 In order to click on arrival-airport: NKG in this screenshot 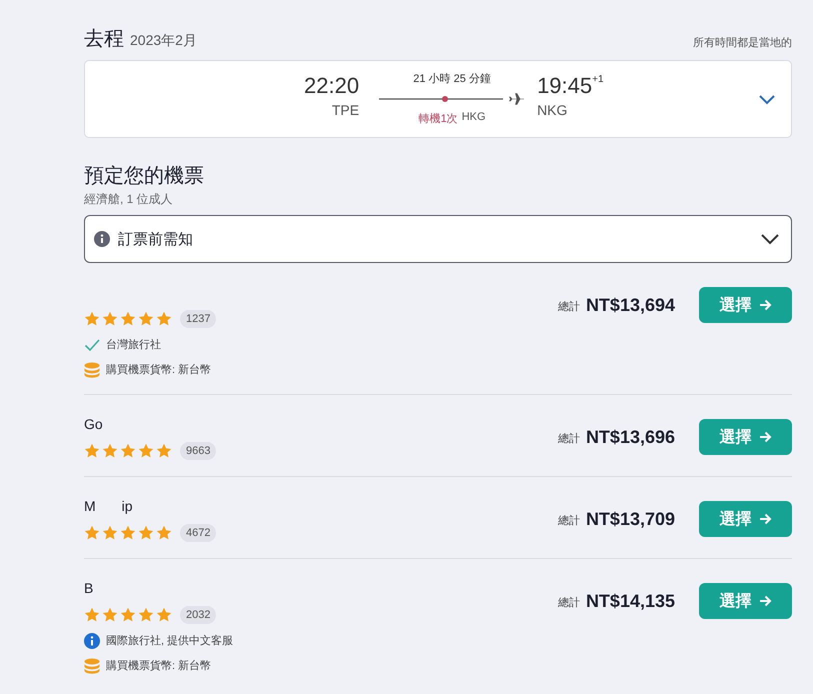, I will do `click(552, 110)`.